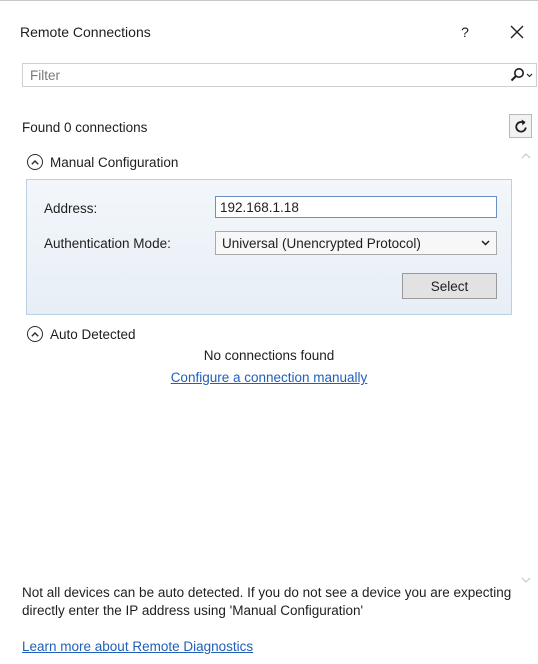  Describe the element at coordinates (93, 334) in the screenshot. I see `auto-detected-label: Auto Detected` at that location.